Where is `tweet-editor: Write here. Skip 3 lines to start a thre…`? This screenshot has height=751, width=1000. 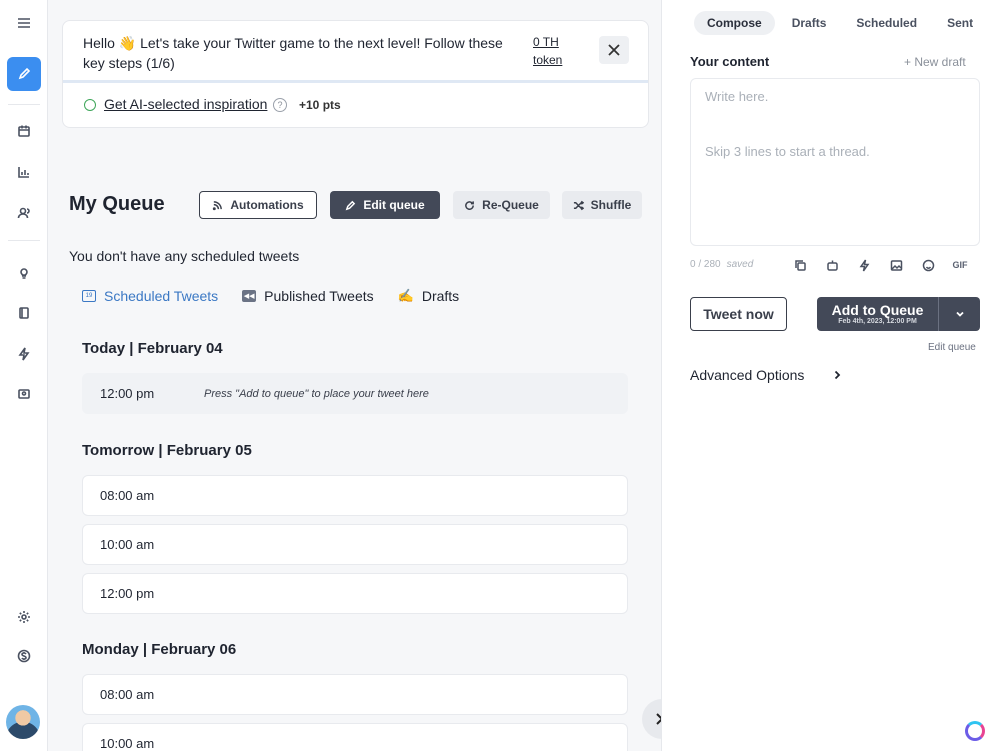
tweet-editor: Write here. Skip 3 lines to start a thre… is located at coordinates (835, 162).